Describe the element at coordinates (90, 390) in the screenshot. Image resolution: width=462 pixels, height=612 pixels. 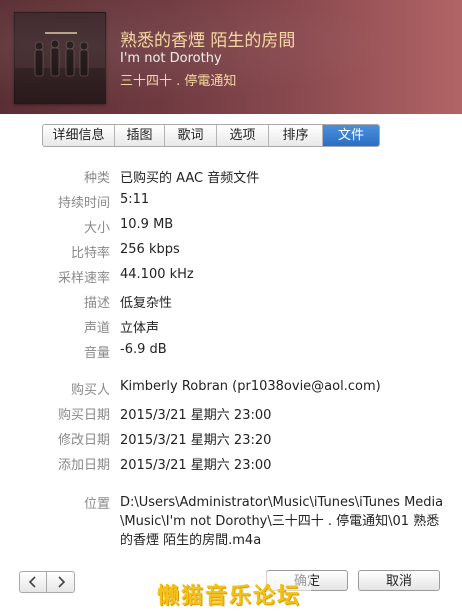
I see `purchaser-label: 购买人` at that location.